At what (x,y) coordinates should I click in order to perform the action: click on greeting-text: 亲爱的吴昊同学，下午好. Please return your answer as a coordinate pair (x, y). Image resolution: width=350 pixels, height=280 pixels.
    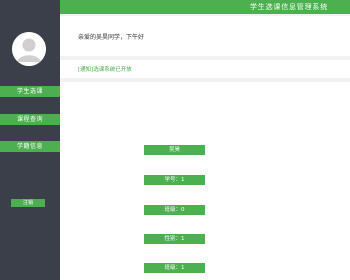
    Looking at the image, I should click on (111, 37).